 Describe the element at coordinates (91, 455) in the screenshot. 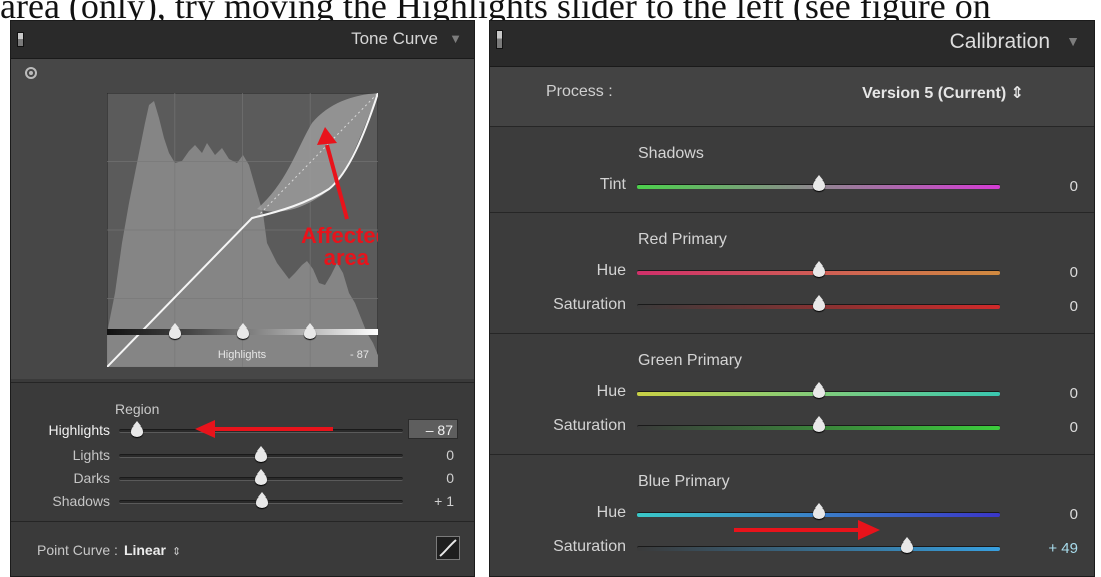

I see `slider-label: Lights` at that location.